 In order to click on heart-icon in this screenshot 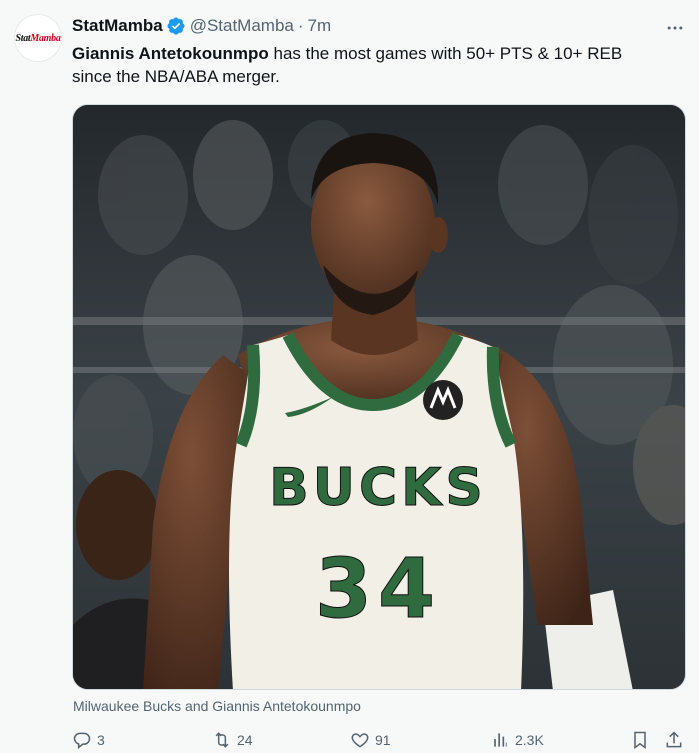, I will do `click(360, 740)`.